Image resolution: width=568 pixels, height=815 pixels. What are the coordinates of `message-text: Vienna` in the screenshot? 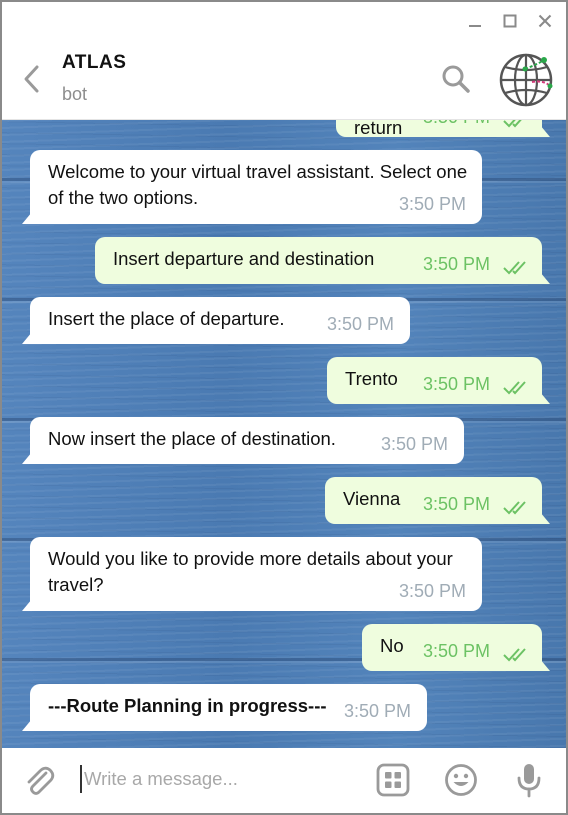 It's located at (372, 498).